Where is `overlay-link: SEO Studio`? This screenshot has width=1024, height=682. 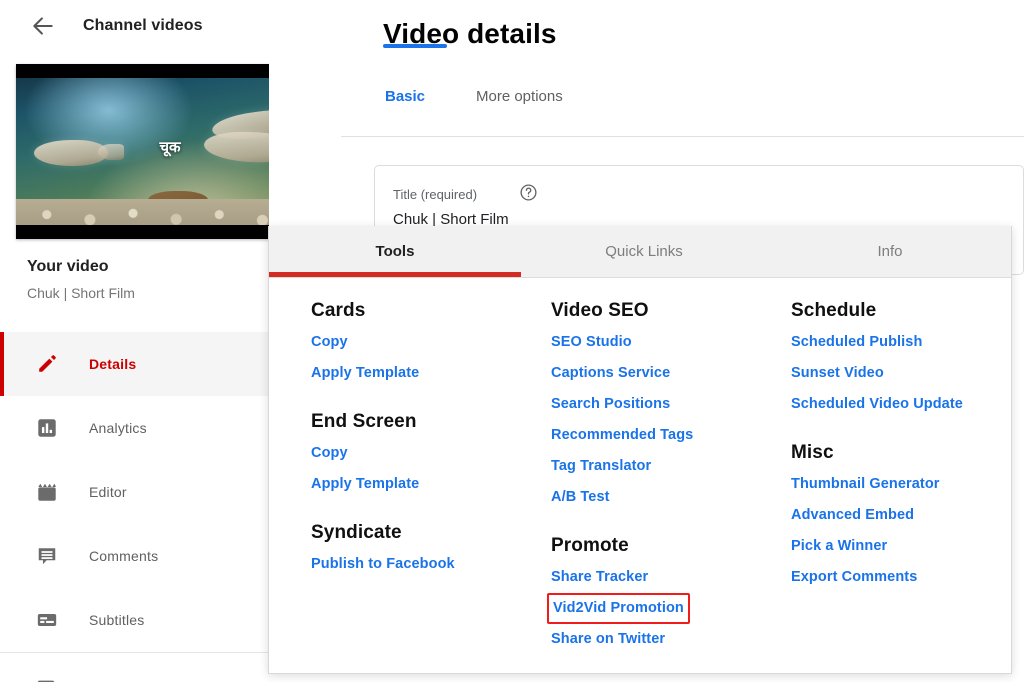 overlay-link: SEO Studio is located at coordinates (591, 342).